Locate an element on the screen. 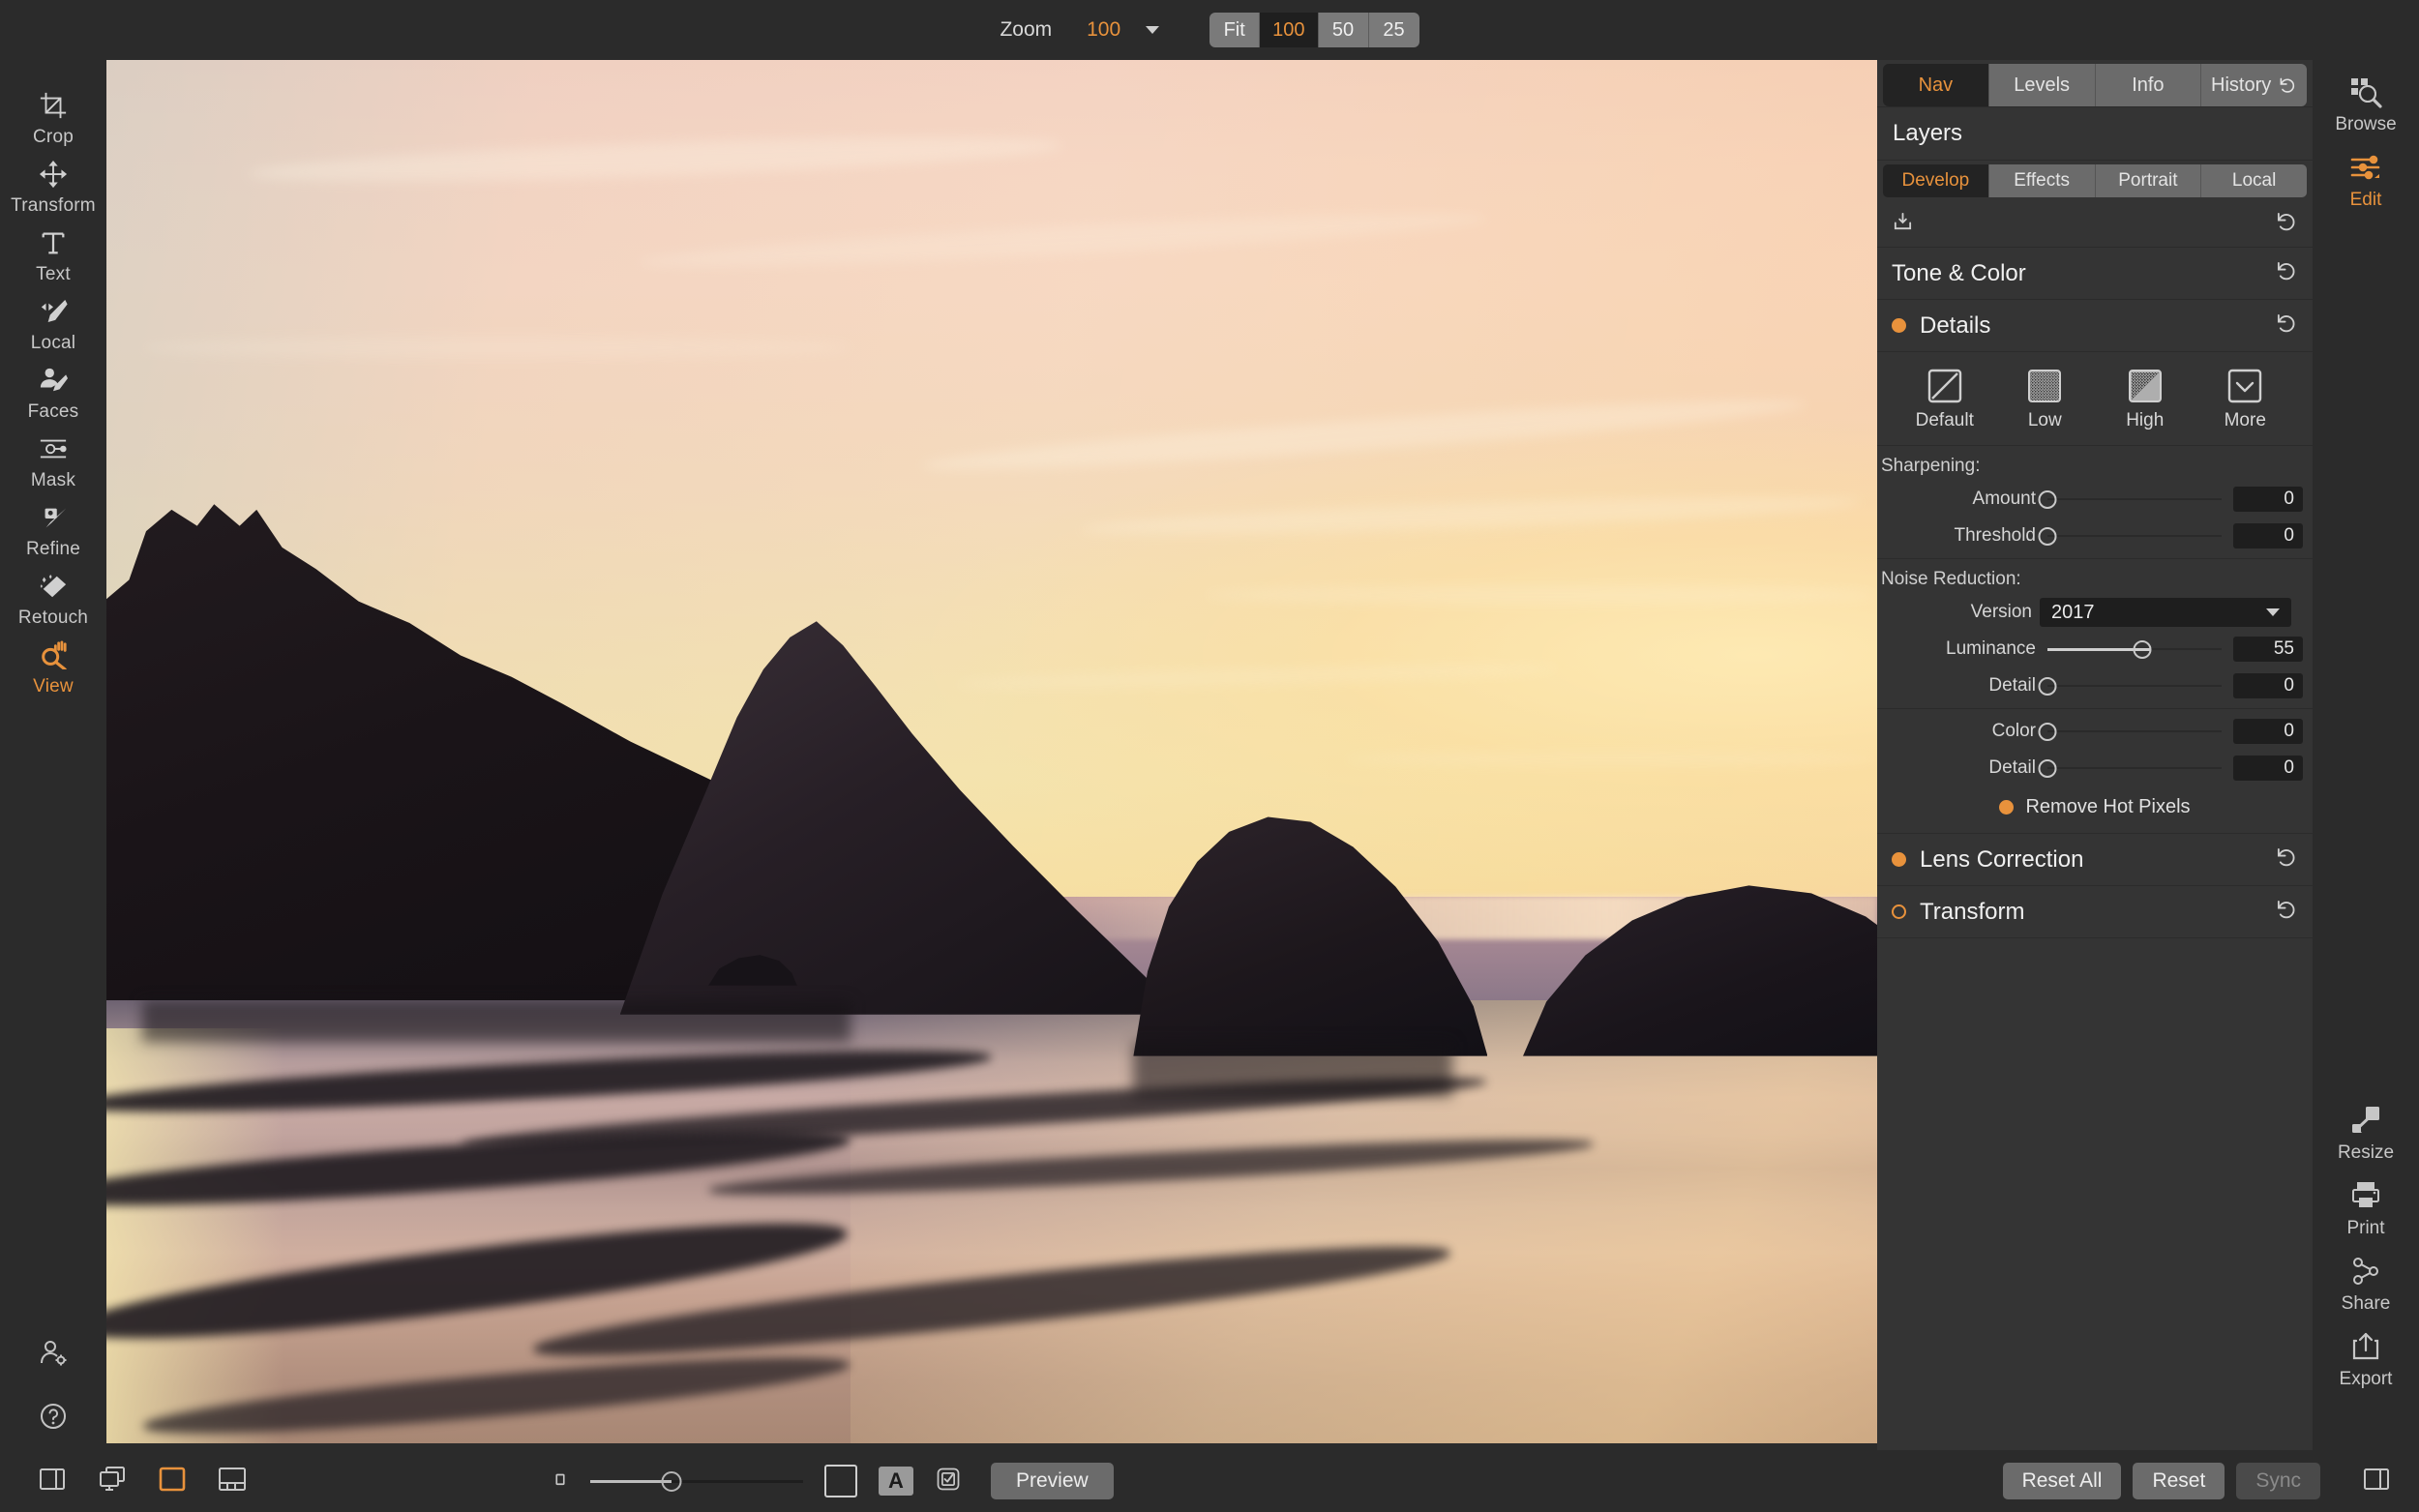 The height and width of the screenshot is (1512, 2419). filmstrip-view-icon is located at coordinates (232, 1482).